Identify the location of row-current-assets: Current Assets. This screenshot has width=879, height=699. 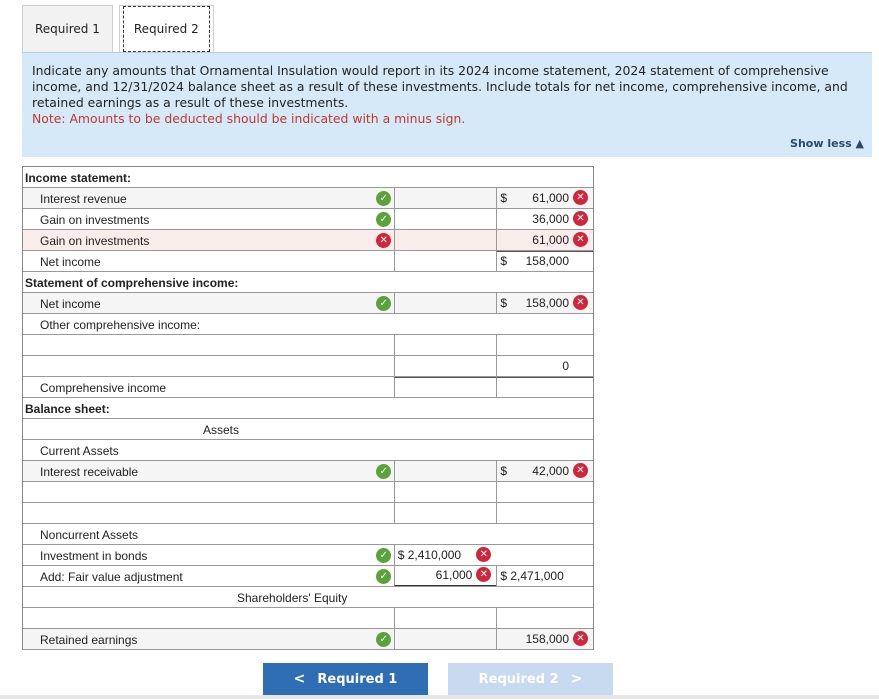
(308, 450).